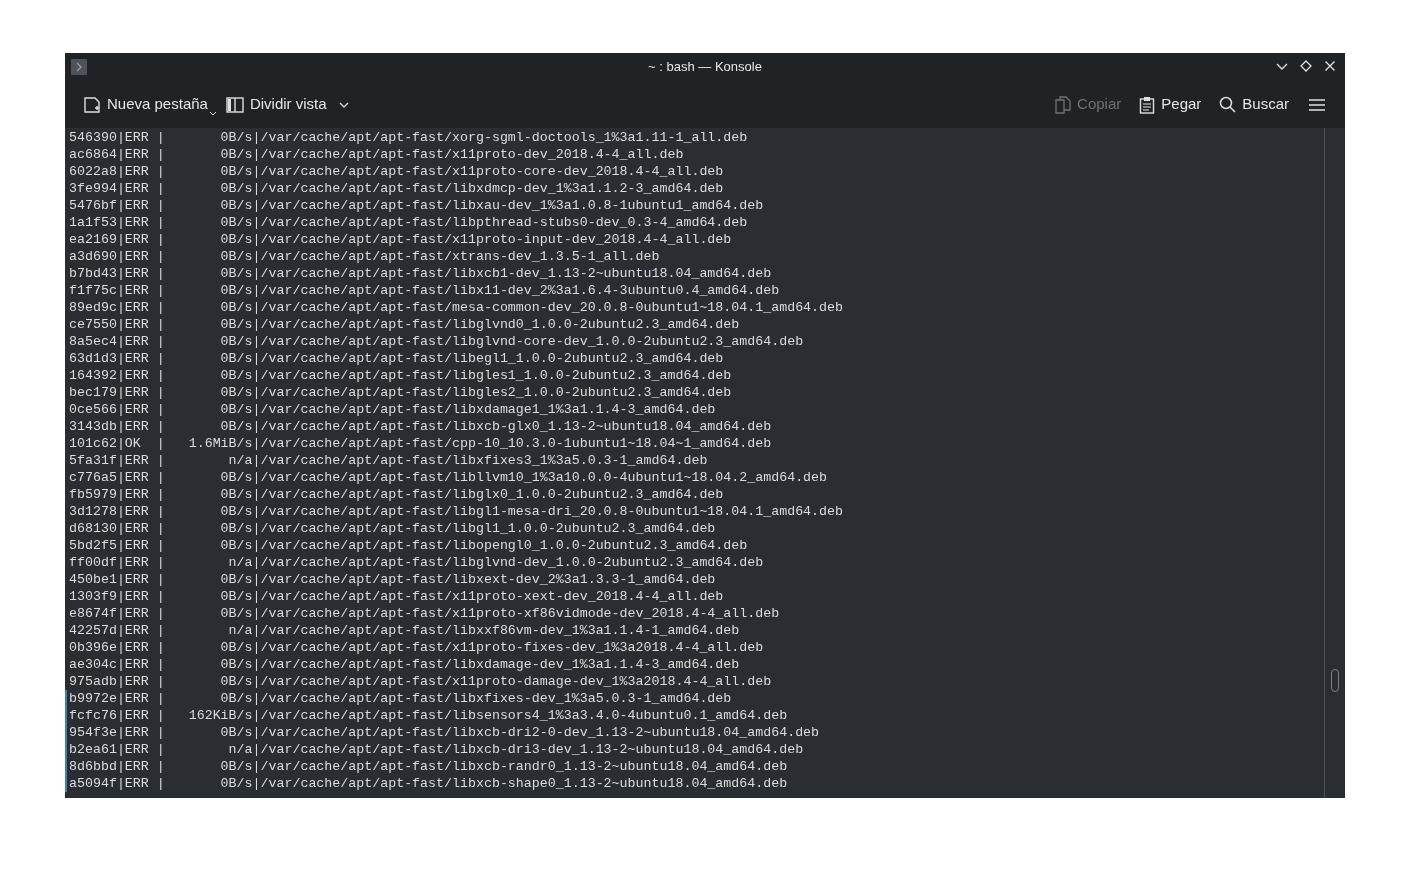 Image resolution: width=1410 pixels, height=876 pixels. I want to click on terminal-line: a3d690|ERR | 0B/s|/var/cache/apt/apt-fast/xtrans-dev_1.3.5-1_all.deb, so click(364, 256).